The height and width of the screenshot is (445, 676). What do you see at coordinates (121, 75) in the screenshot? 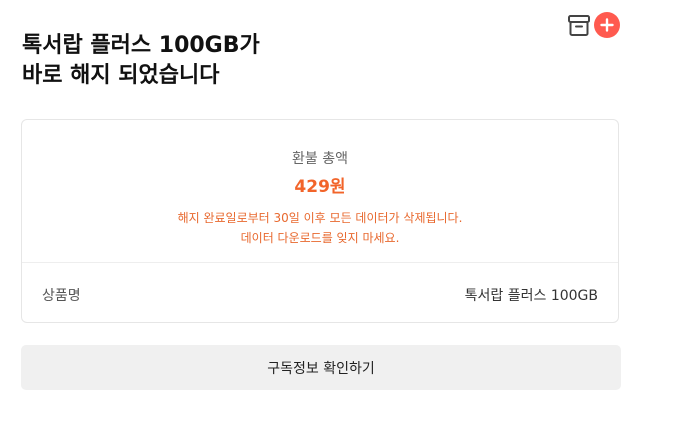
I see `page-title-line-2: 바로 해지 되었습니다` at bounding box center [121, 75].